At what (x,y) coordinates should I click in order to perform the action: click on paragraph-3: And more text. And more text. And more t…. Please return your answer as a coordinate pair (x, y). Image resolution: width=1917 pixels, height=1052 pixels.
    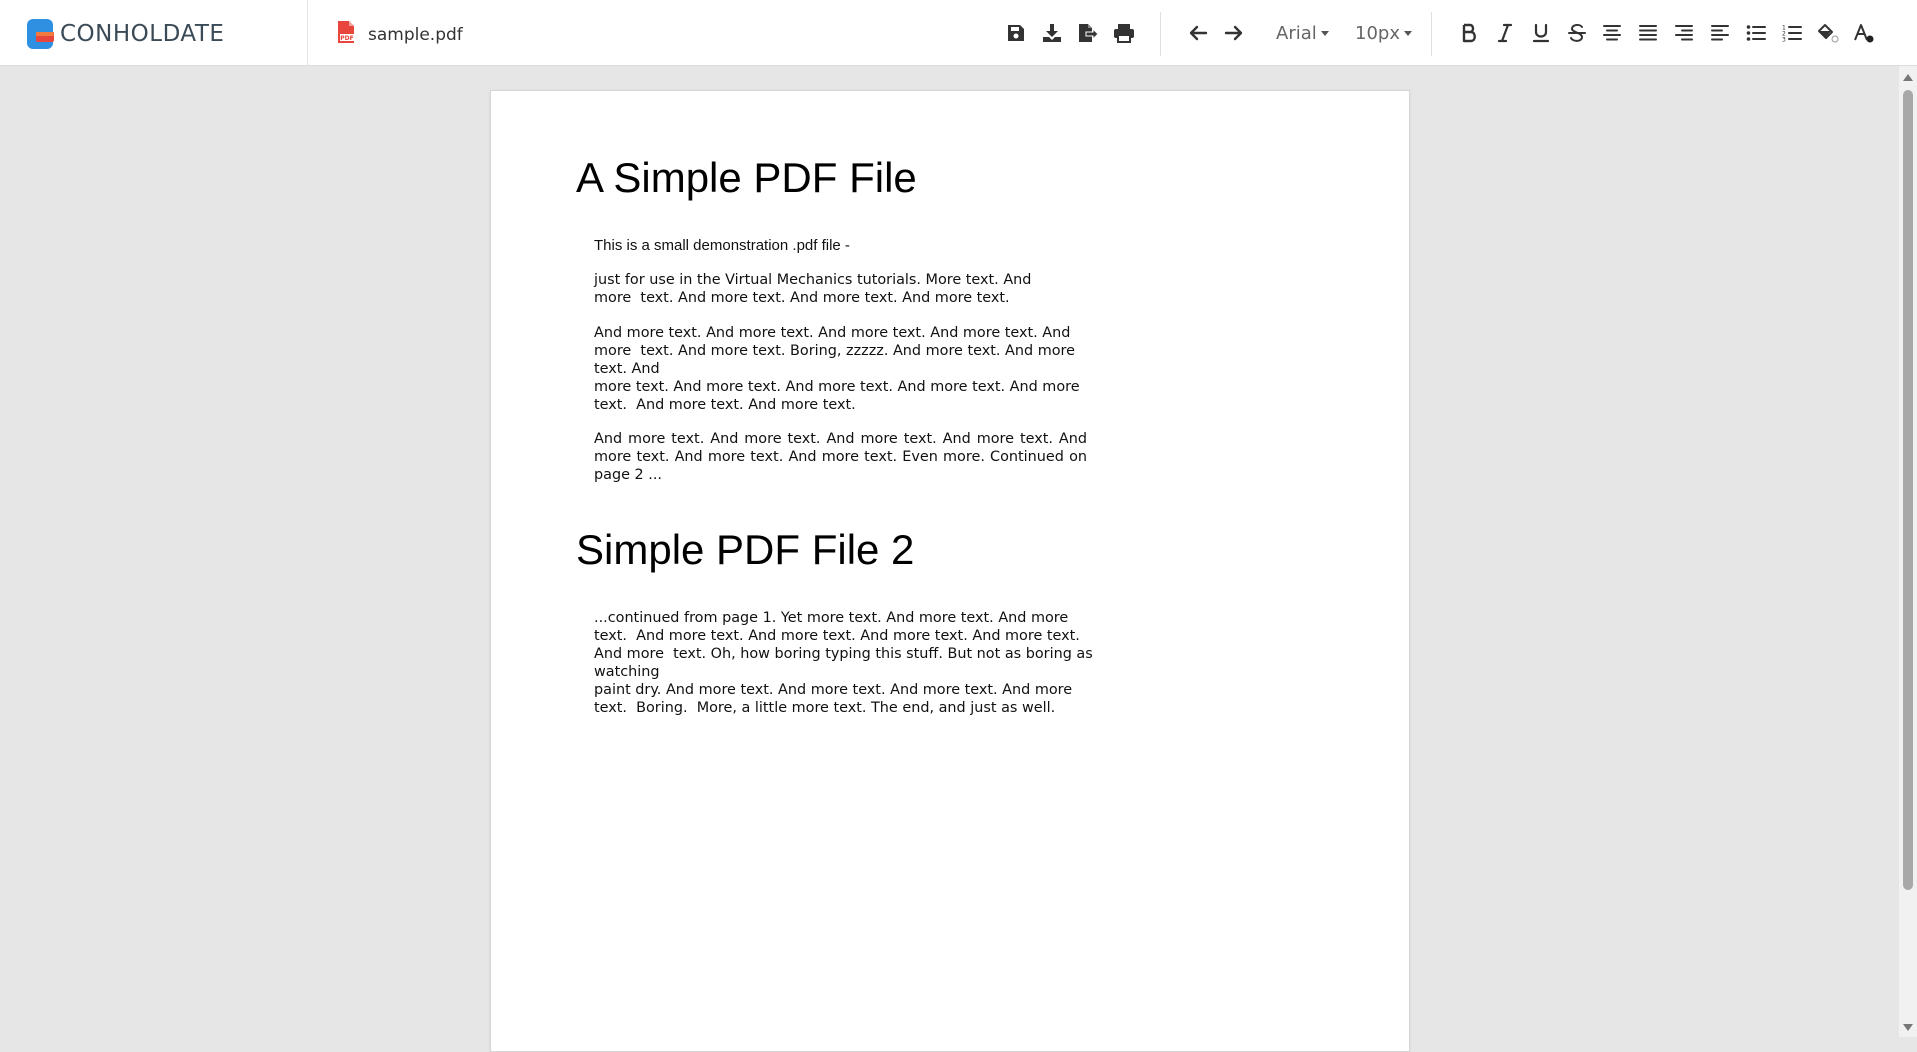
    Looking at the image, I should click on (837, 369).